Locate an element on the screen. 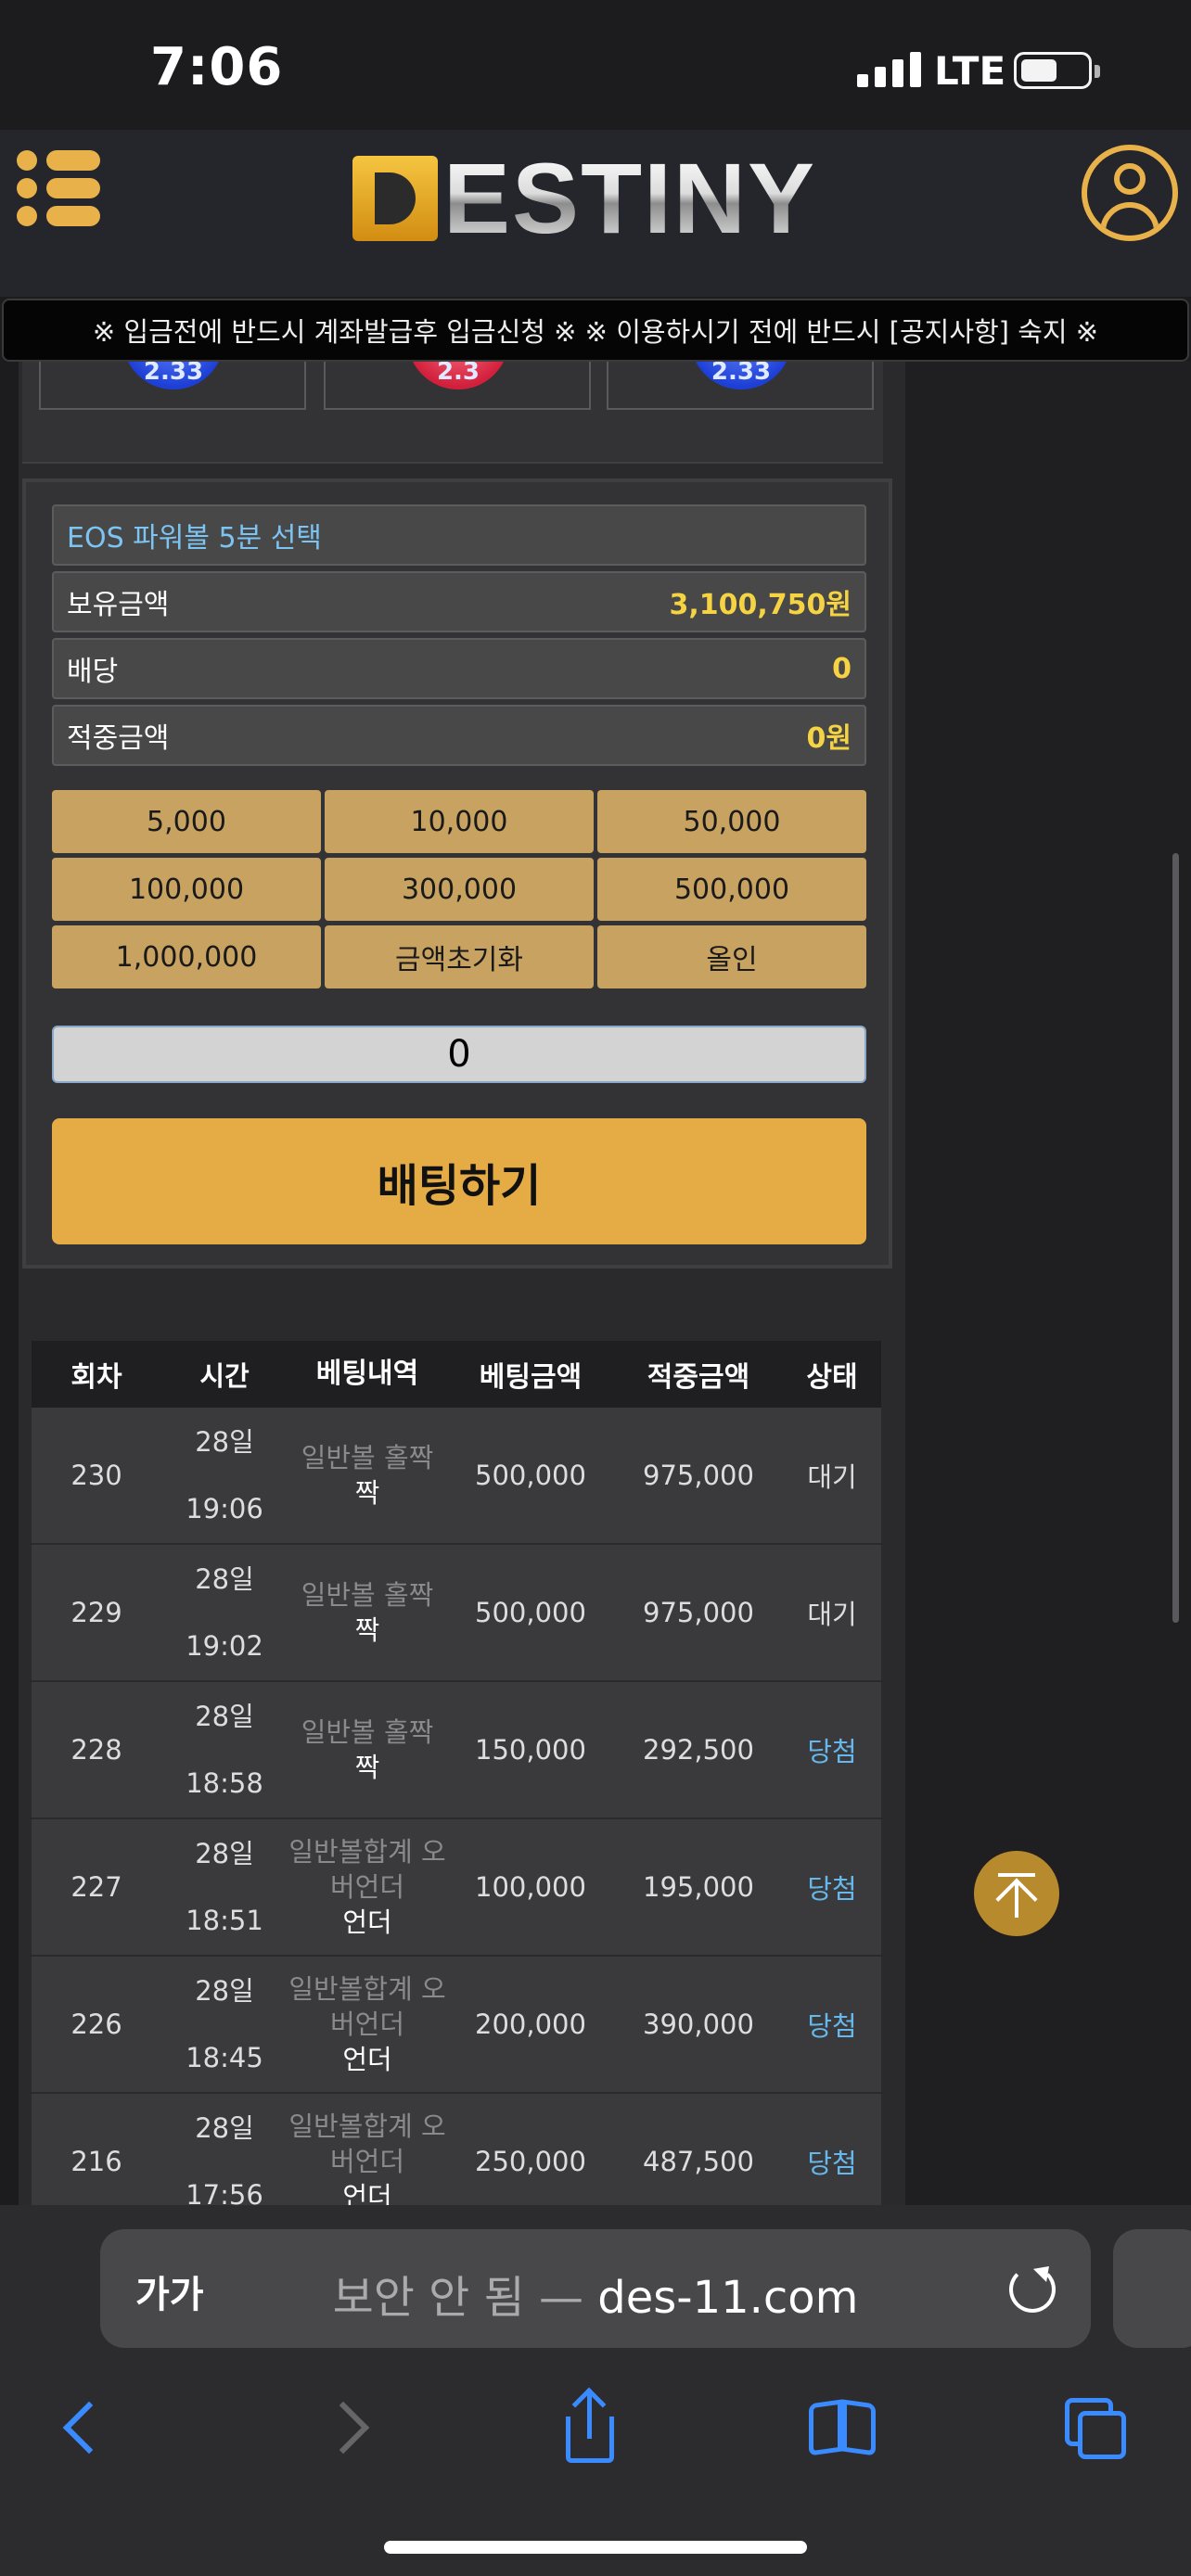 The width and height of the screenshot is (1191, 2576). table-row: 227 28일 18:51 일반볼합계 오버언더 언더 100,000 195,000 당첨 is located at coordinates (456, 1888).